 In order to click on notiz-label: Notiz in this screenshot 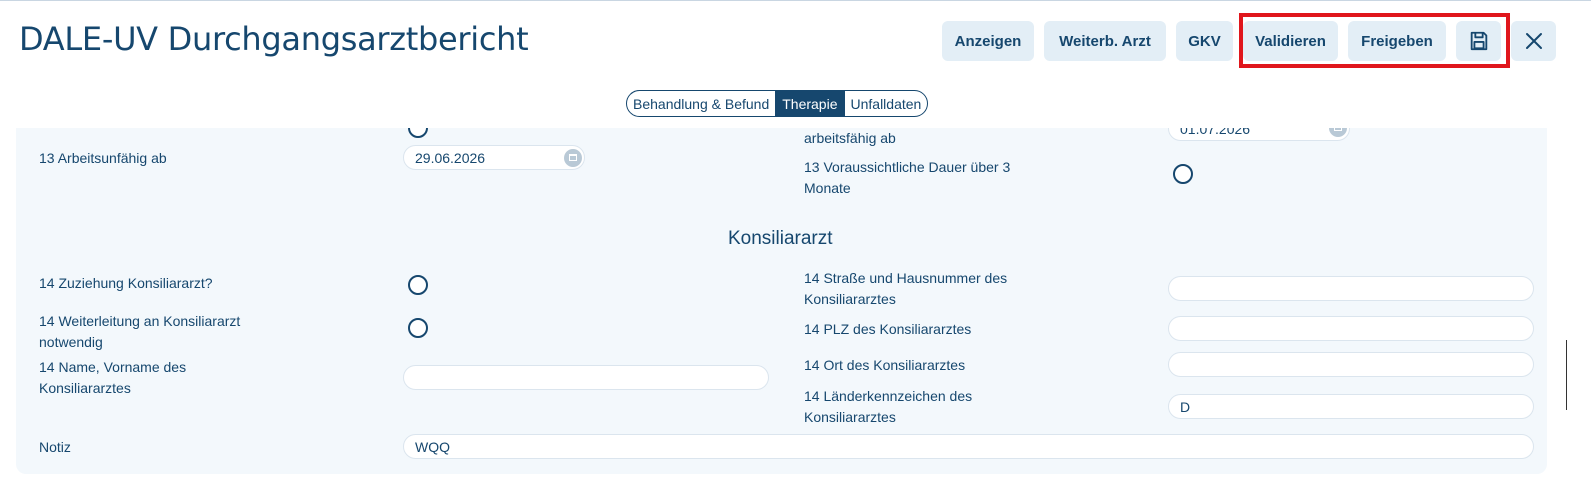, I will do `click(55, 447)`.